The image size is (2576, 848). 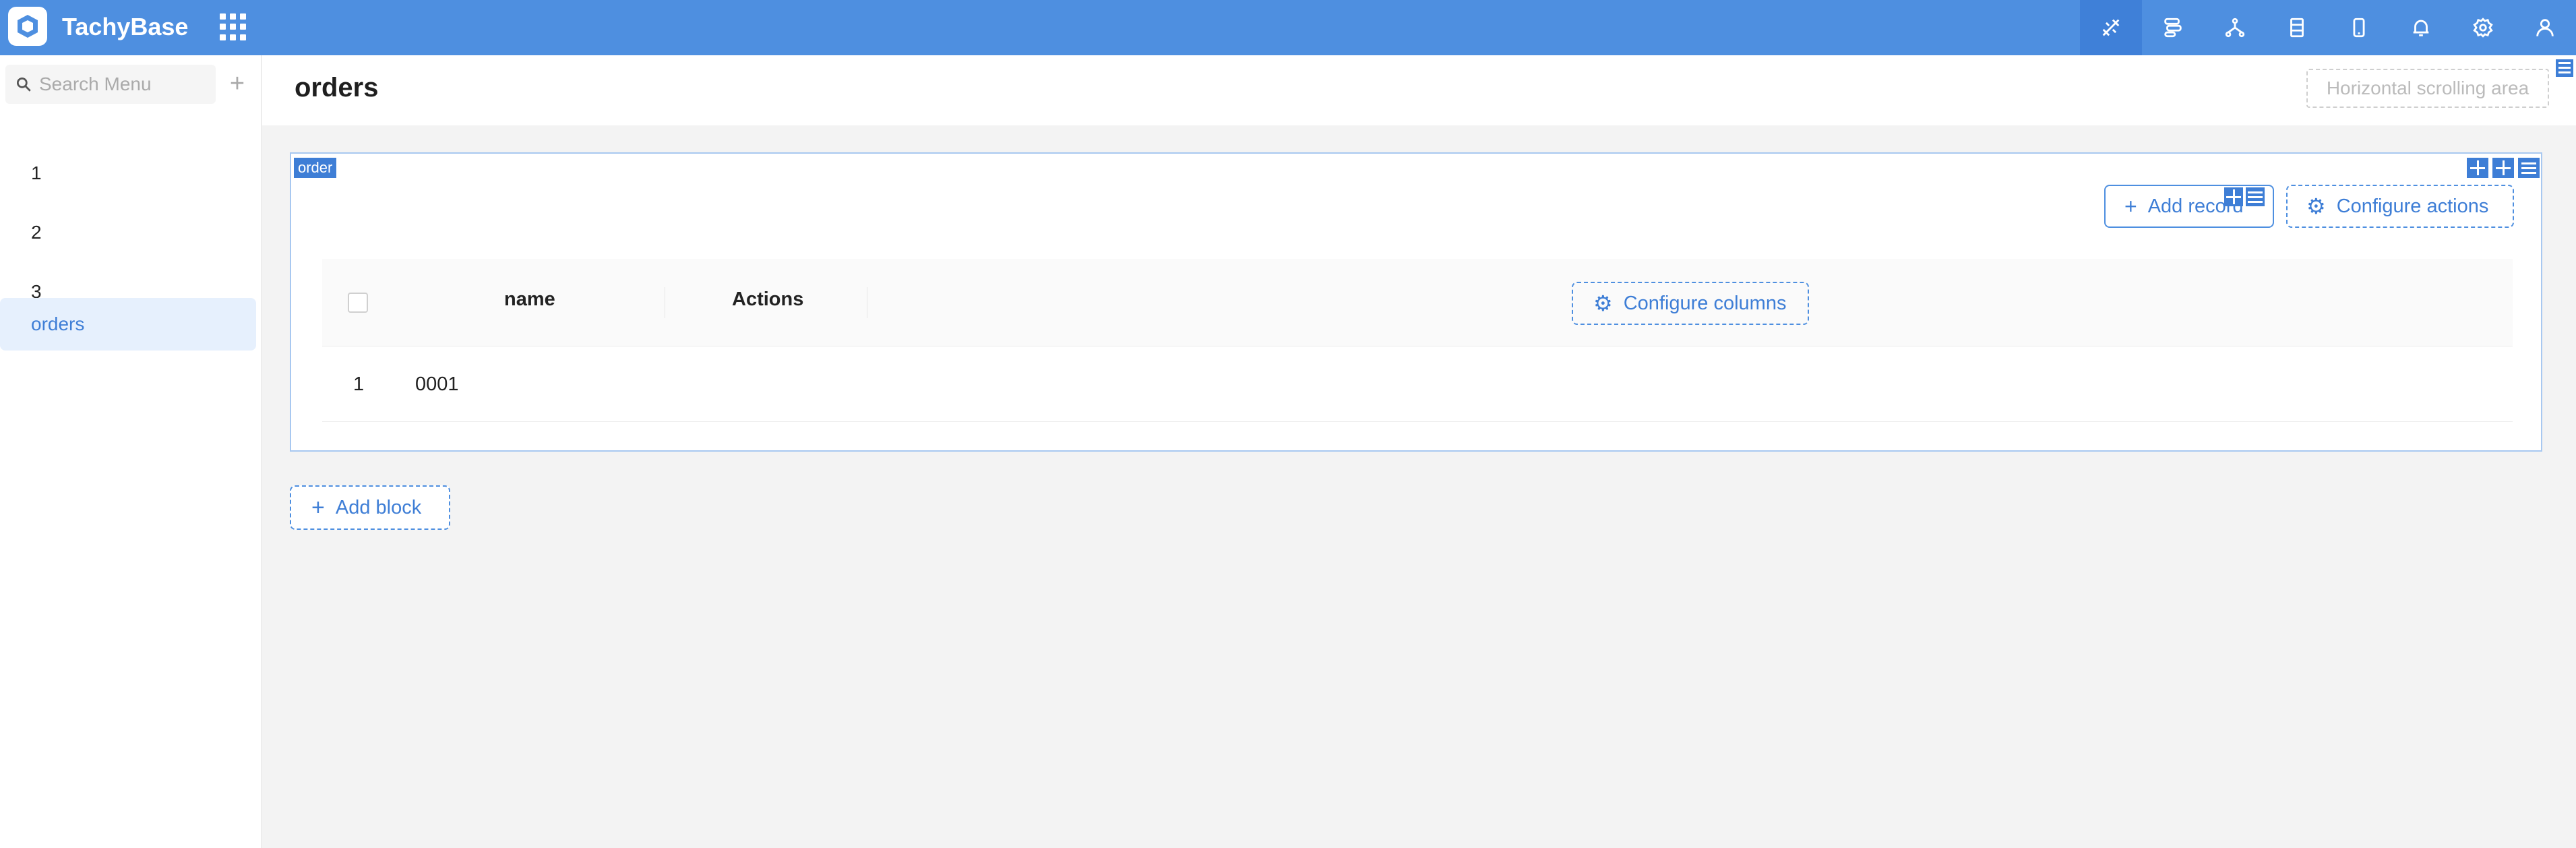 I want to click on sidebar-item-orders: orders, so click(x=128, y=324).